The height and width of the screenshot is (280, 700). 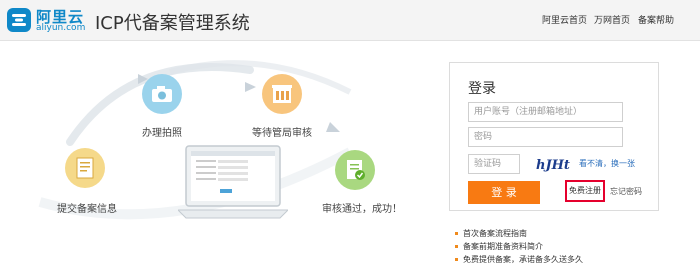 I want to click on captcha-input: 验证码, so click(x=494, y=164).